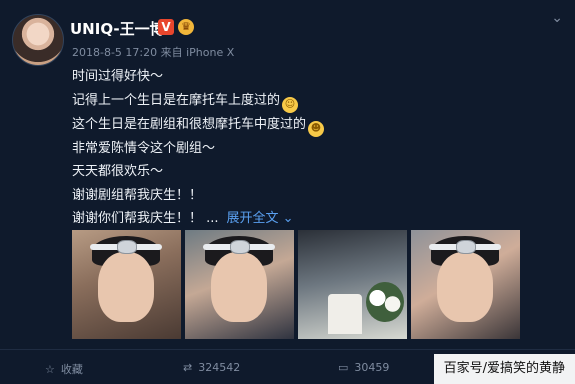 This screenshot has width=575, height=384. I want to click on laugh-emoji-icon: ☻, so click(316, 128).